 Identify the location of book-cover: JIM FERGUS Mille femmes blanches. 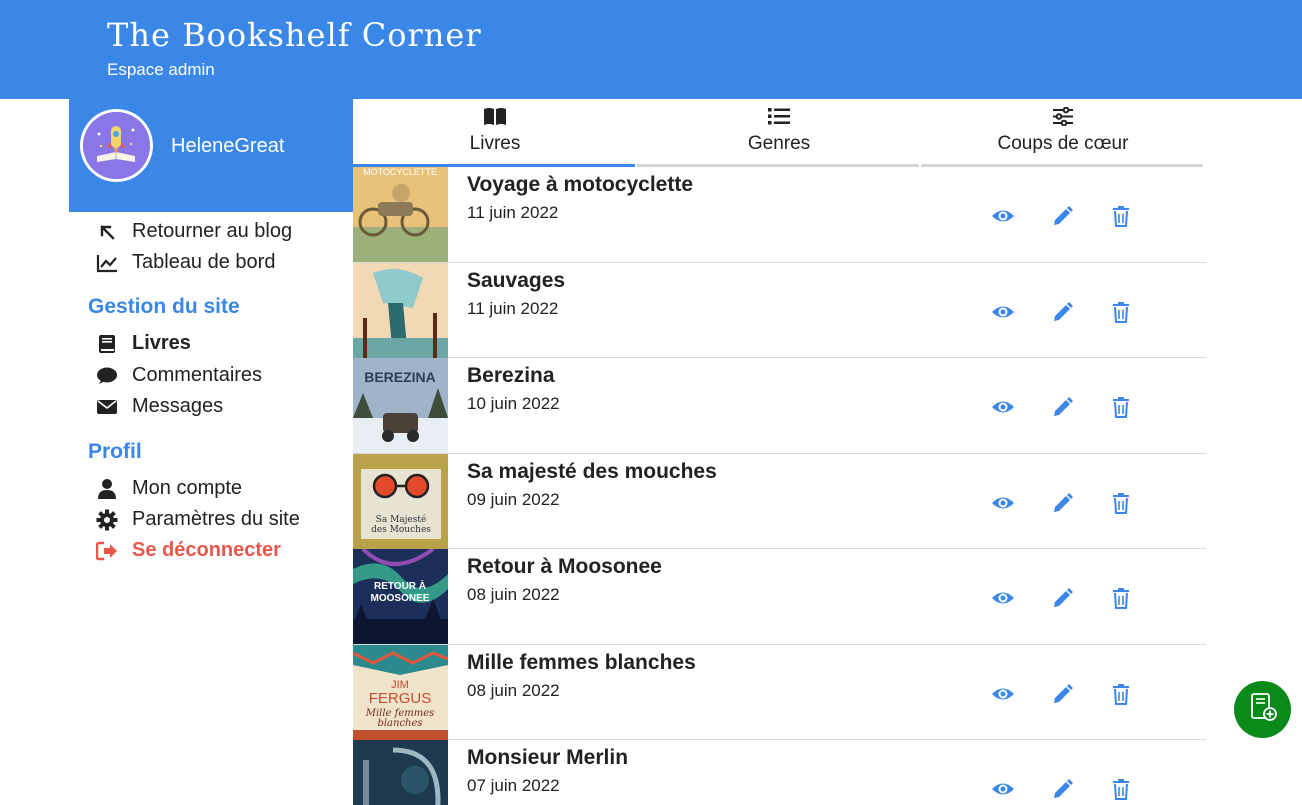
(400, 692).